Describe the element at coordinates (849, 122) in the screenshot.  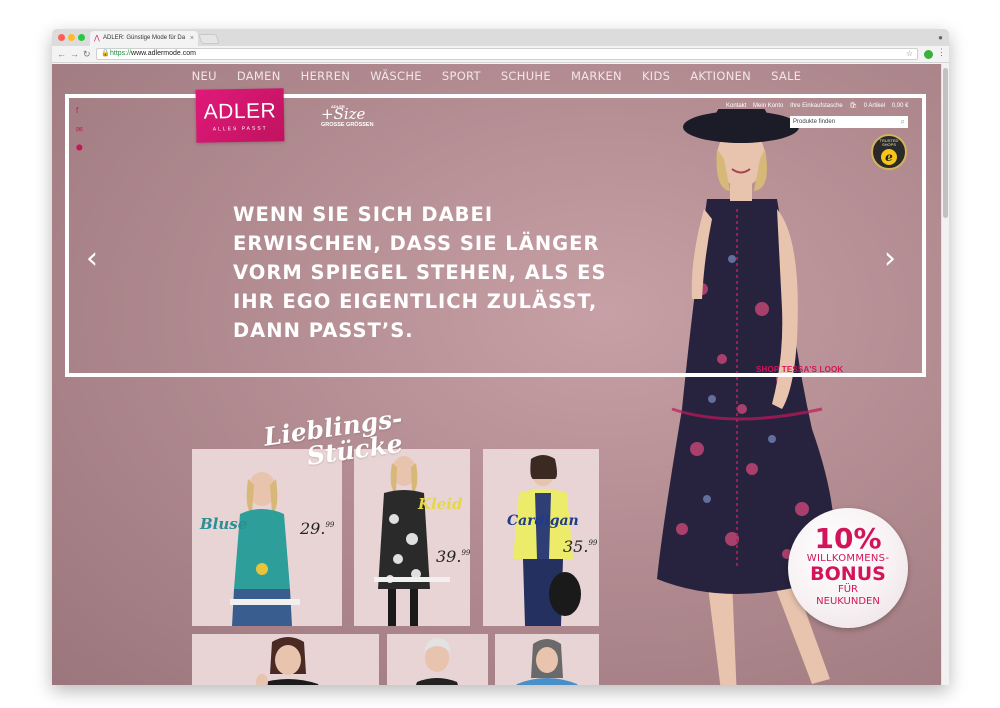
I see `search-input: Produkte finden ⌕` at that location.